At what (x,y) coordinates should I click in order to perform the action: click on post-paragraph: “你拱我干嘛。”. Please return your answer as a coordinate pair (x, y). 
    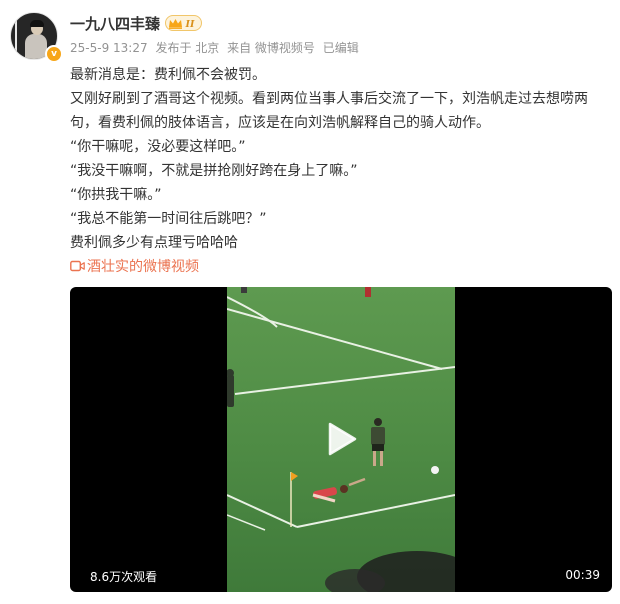
    Looking at the image, I should click on (116, 195).